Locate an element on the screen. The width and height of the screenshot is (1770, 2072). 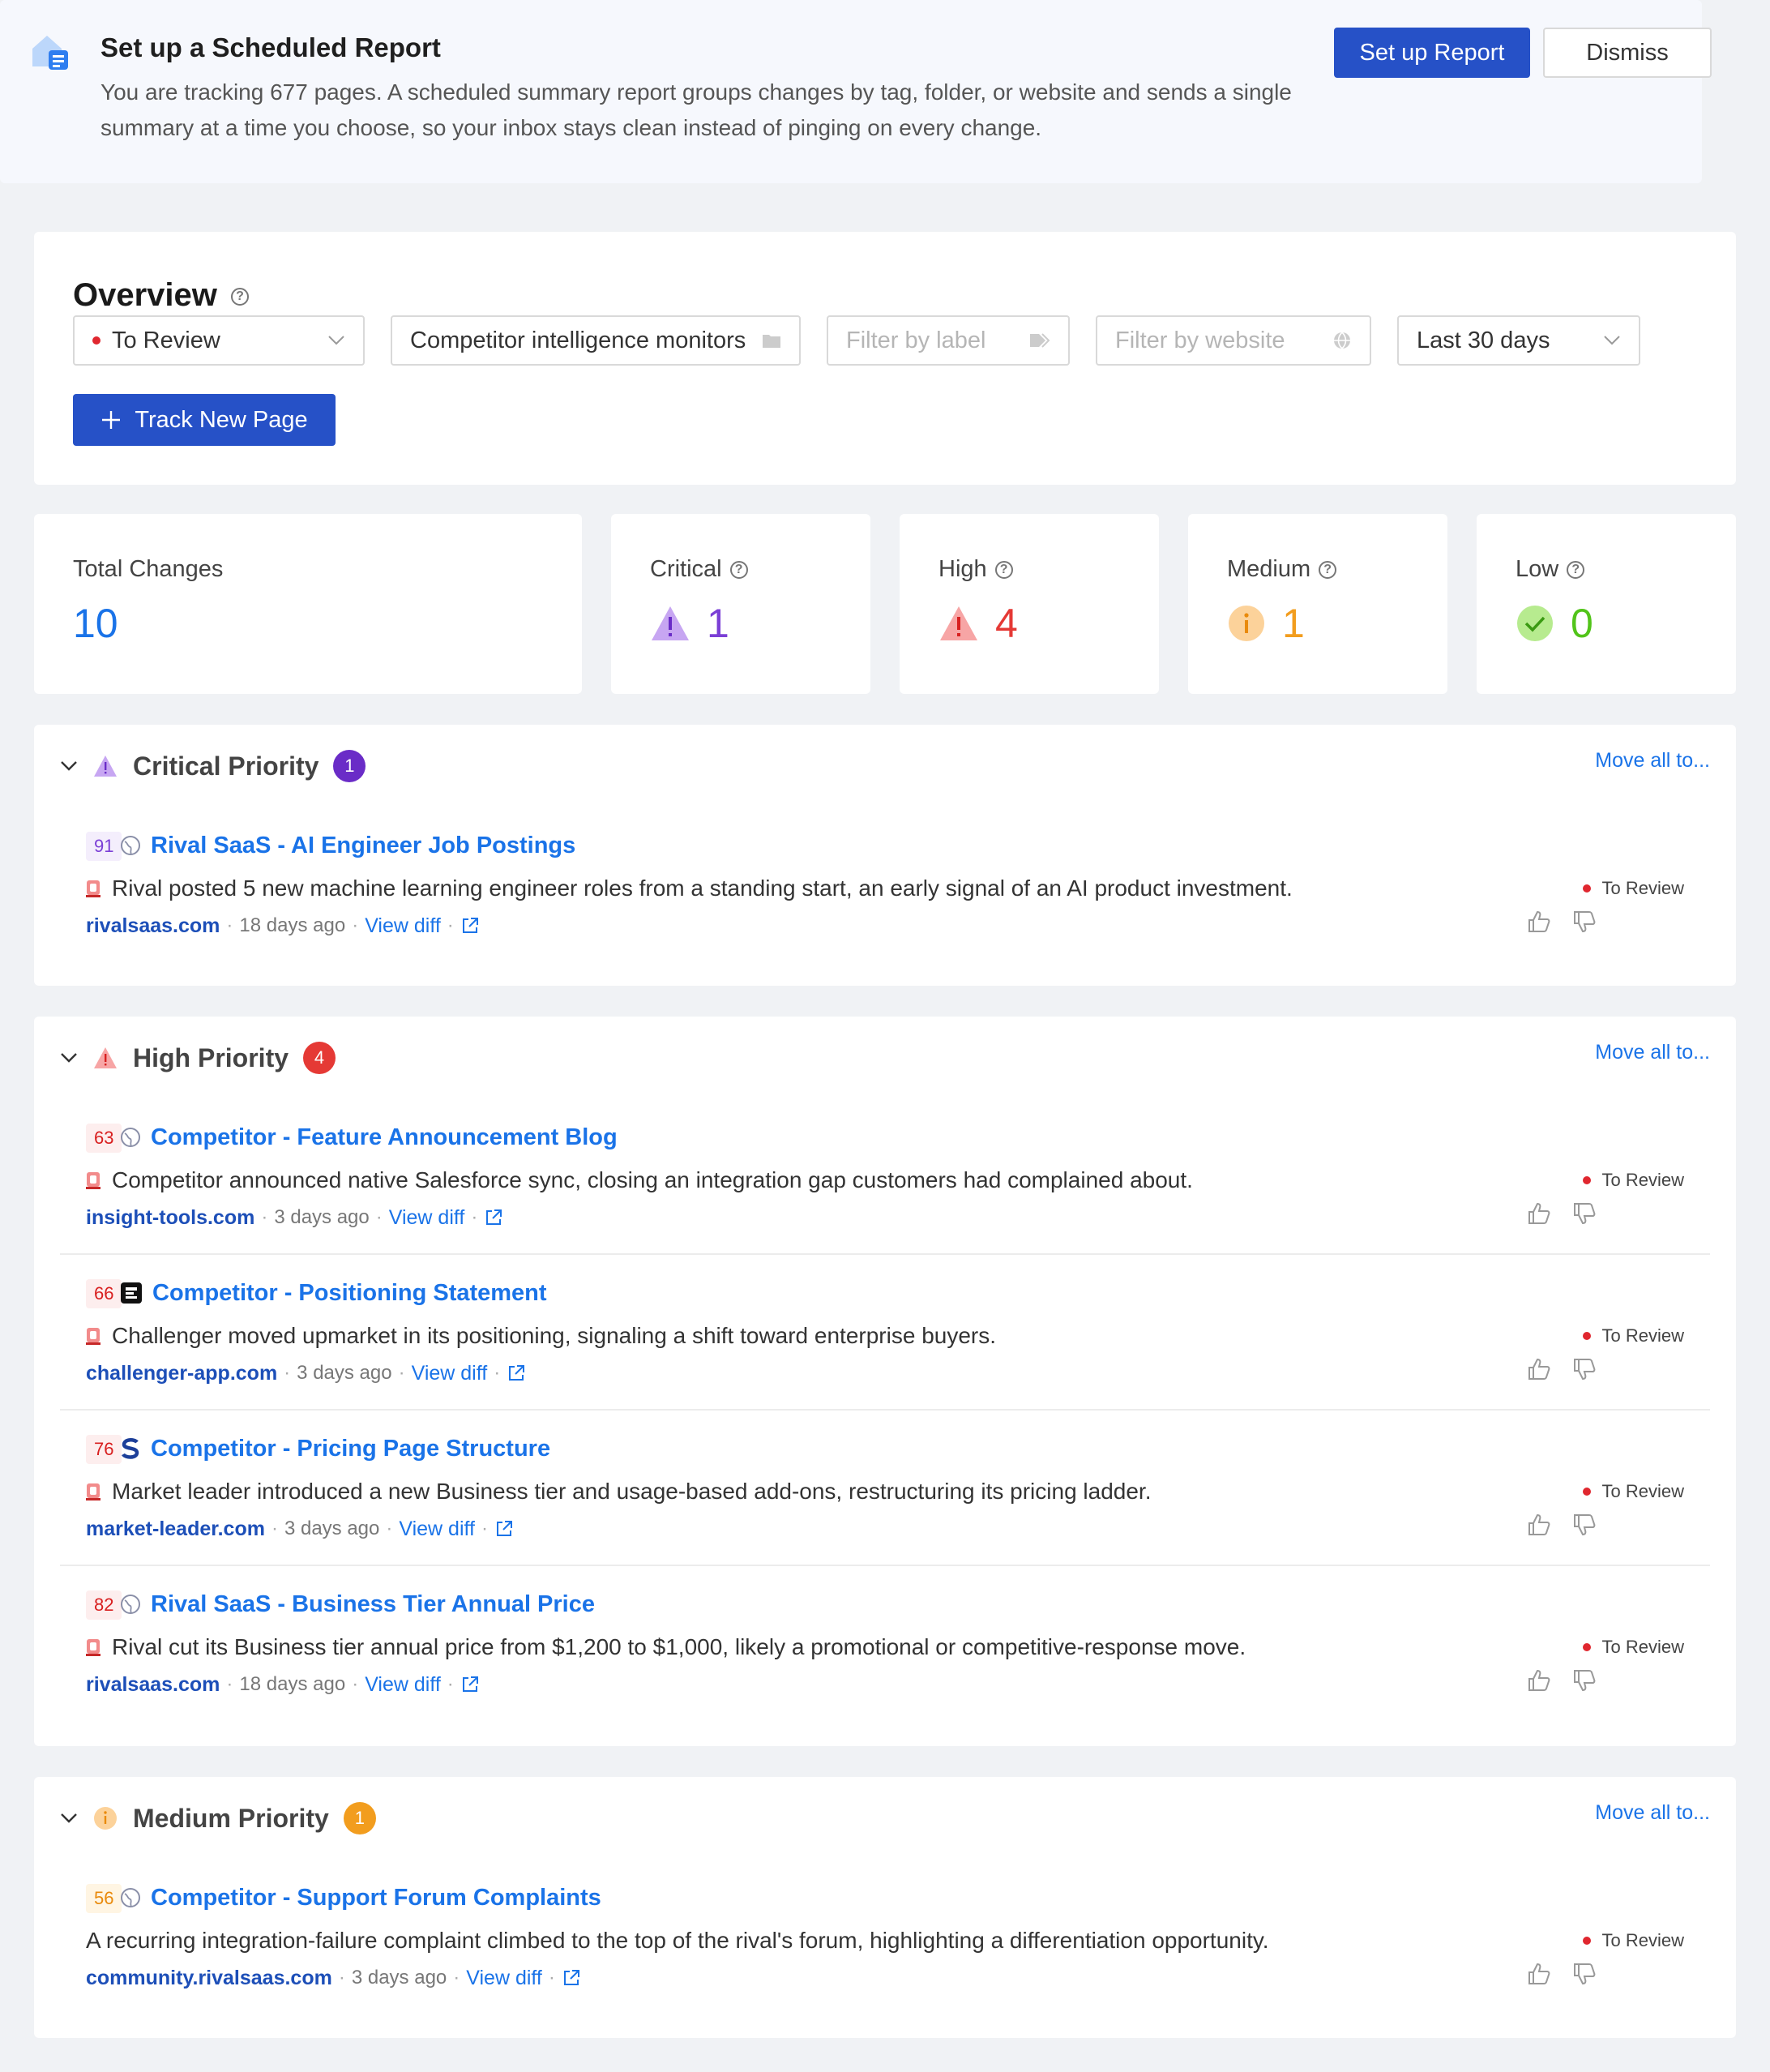
stat-label: Low is located at coordinates (1538, 569).